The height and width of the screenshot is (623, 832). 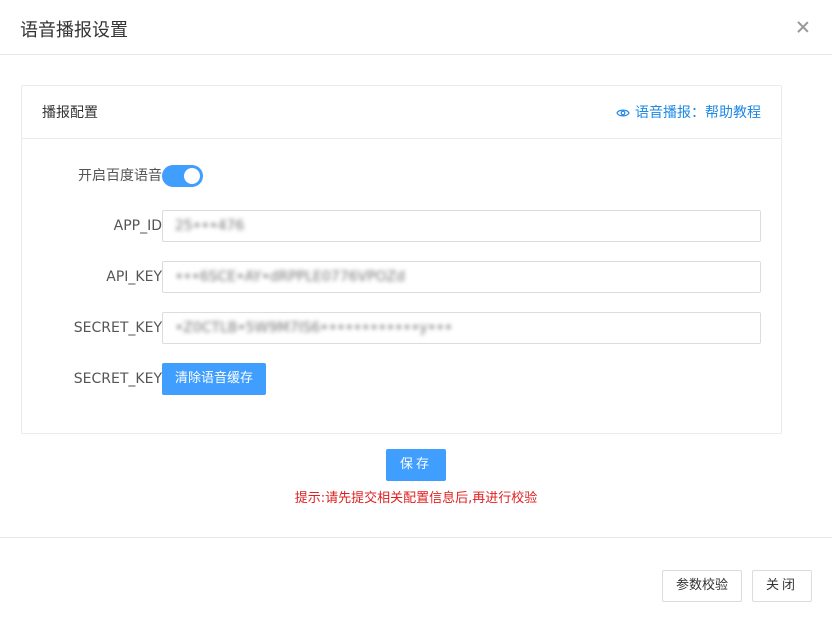 What do you see at coordinates (210, 226) in the screenshot?
I see `app-id-value: 25•••476` at bounding box center [210, 226].